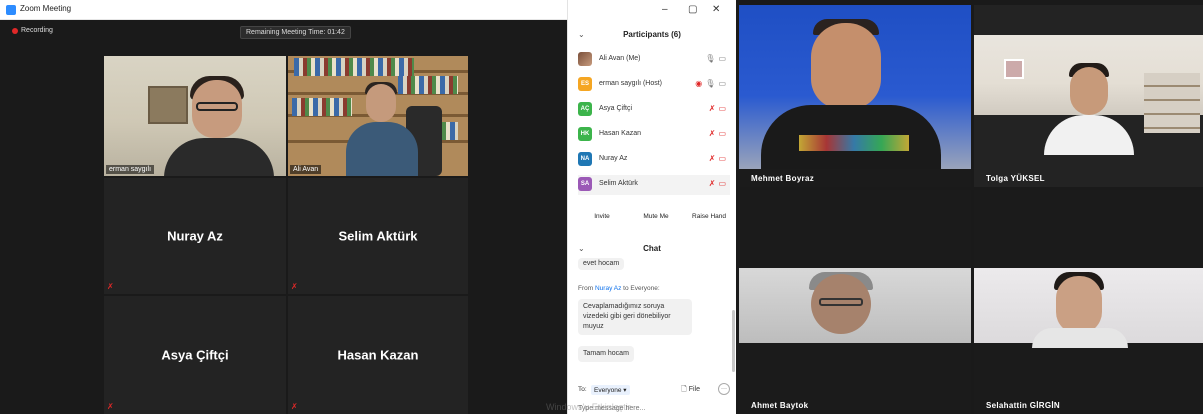 This screenshot has width=1203, height=414. I want to click on video-tile: Nuray Az ✗, so click(195, 236).